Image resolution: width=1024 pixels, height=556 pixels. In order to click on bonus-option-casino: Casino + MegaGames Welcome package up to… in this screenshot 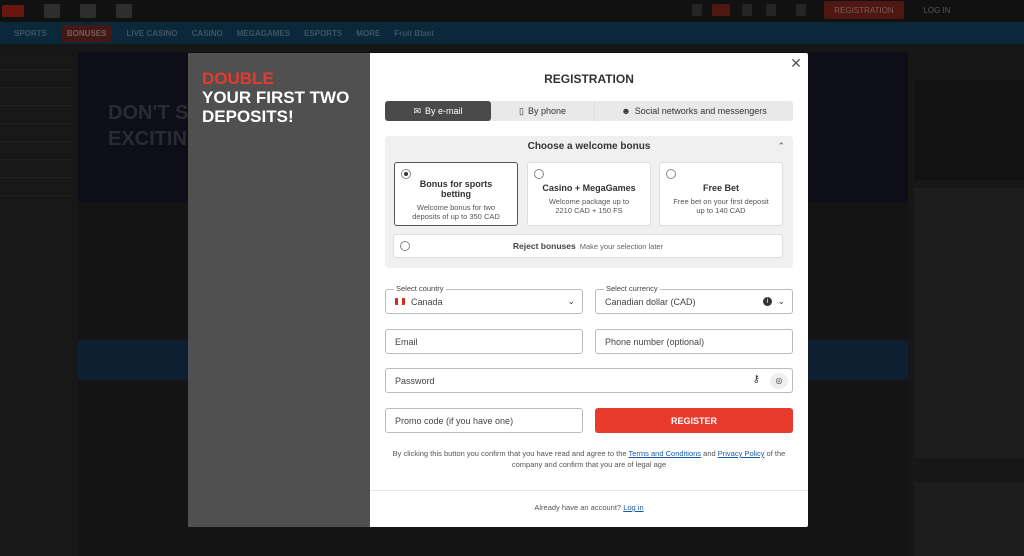, I will do `click(589, 194)`.